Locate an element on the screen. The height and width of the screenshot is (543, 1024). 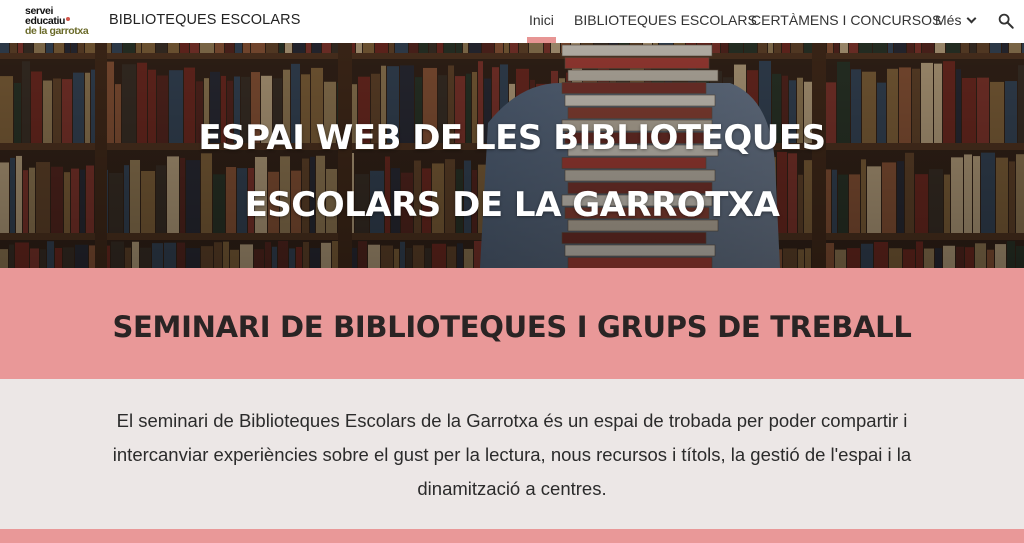
nav-item-certamens-concursos: CERTÀMENS I CONCURSOS is located at coordinates (846, 20).